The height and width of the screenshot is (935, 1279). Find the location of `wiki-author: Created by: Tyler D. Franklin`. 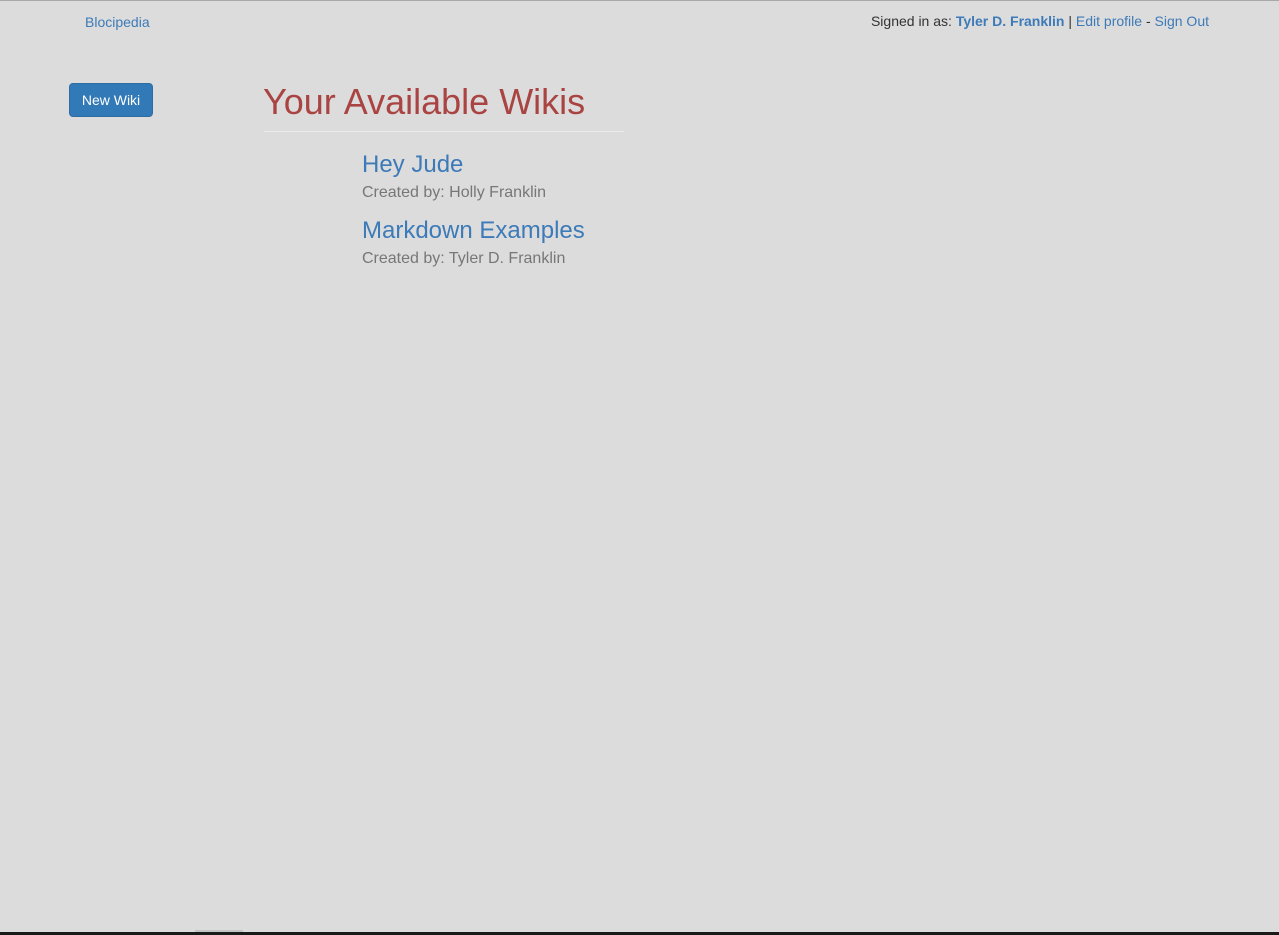

wiki-author: Created by: Tyler D. Franklin is located at coordinates (464, 258).